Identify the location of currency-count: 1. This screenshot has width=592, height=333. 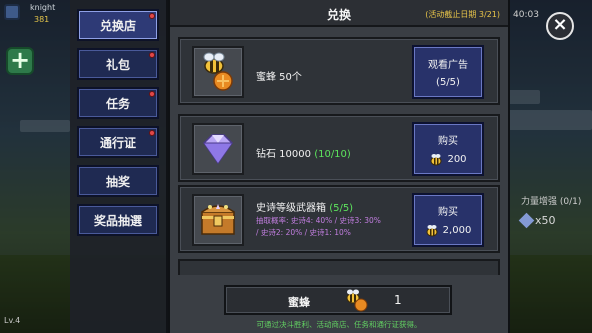
(398, 300).